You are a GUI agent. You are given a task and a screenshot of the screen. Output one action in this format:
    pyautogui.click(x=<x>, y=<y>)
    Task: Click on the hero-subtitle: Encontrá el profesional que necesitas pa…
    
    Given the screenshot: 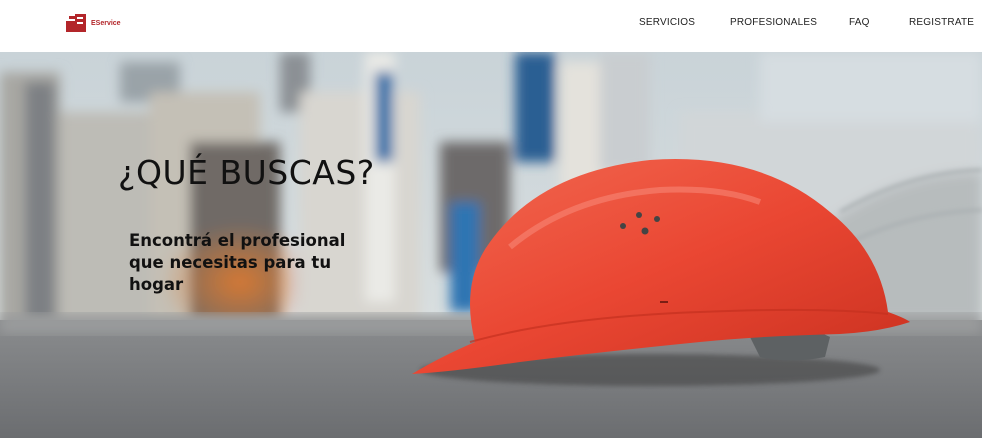 What is the action you would take?
    pyautogui.click(x=237, y=262)
    